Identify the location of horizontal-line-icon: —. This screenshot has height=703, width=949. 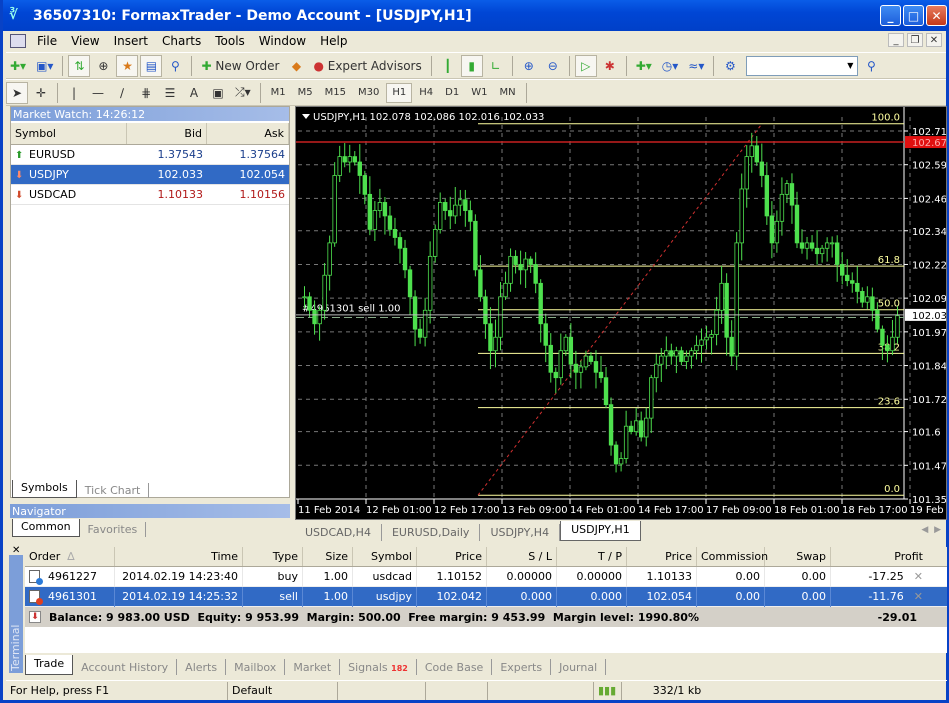
(98, 93).